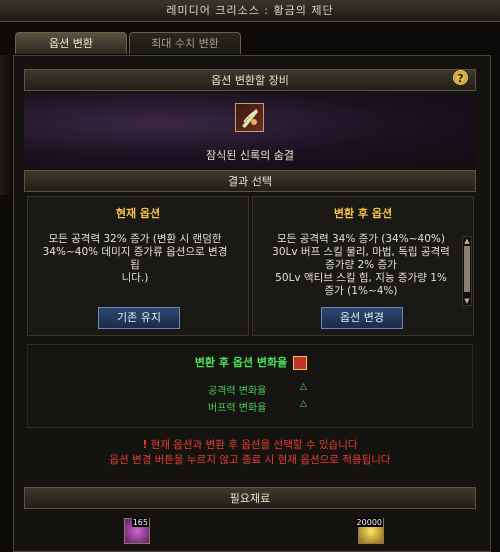  I want to click on warning-text-1: 현재 옵션과 변환 후 옵션을 선택할 수 있습니다, so click(254, 445).